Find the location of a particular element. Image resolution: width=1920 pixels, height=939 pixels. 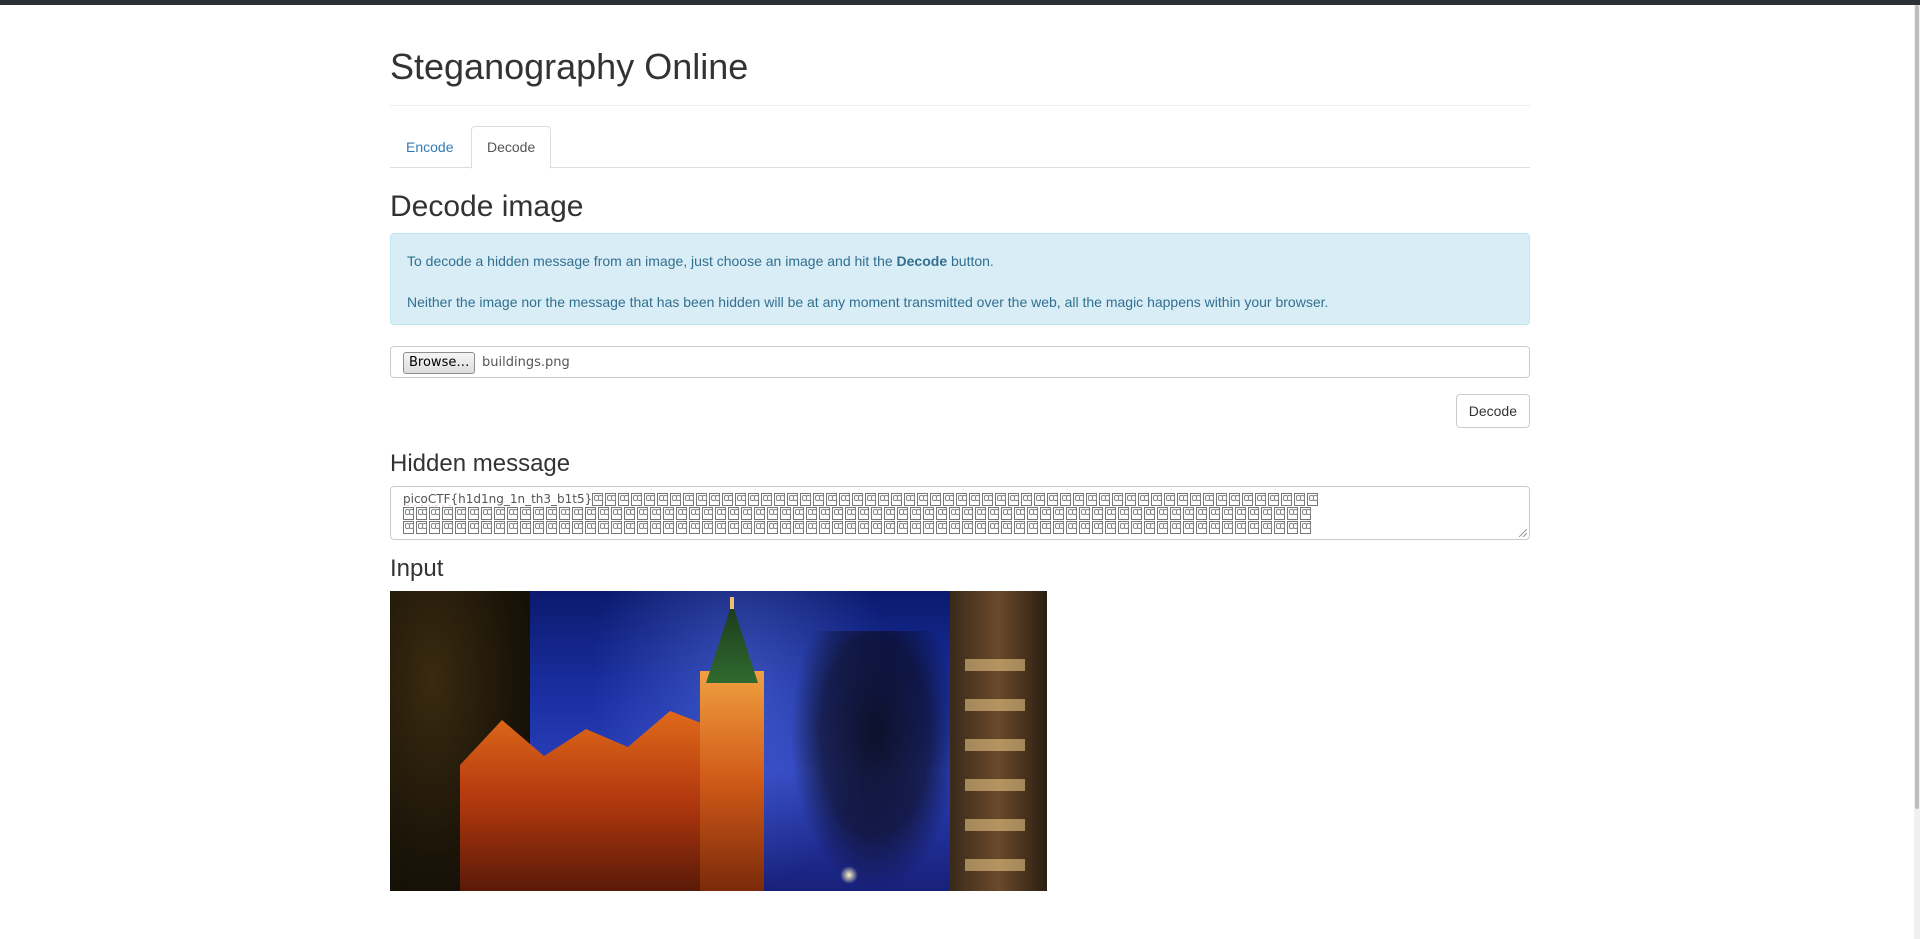

scrollbar-thumb is located at coordinates (1917, 407).